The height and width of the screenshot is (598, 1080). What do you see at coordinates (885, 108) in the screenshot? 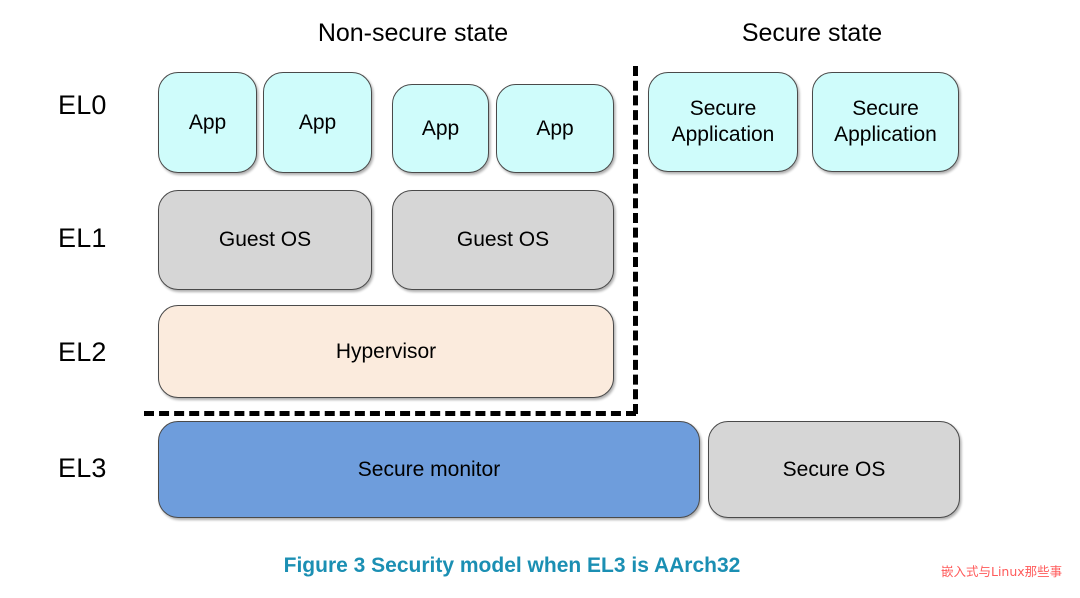
I see `secure-application-box-2-line1: Secure` at bounding box center [885, 108].